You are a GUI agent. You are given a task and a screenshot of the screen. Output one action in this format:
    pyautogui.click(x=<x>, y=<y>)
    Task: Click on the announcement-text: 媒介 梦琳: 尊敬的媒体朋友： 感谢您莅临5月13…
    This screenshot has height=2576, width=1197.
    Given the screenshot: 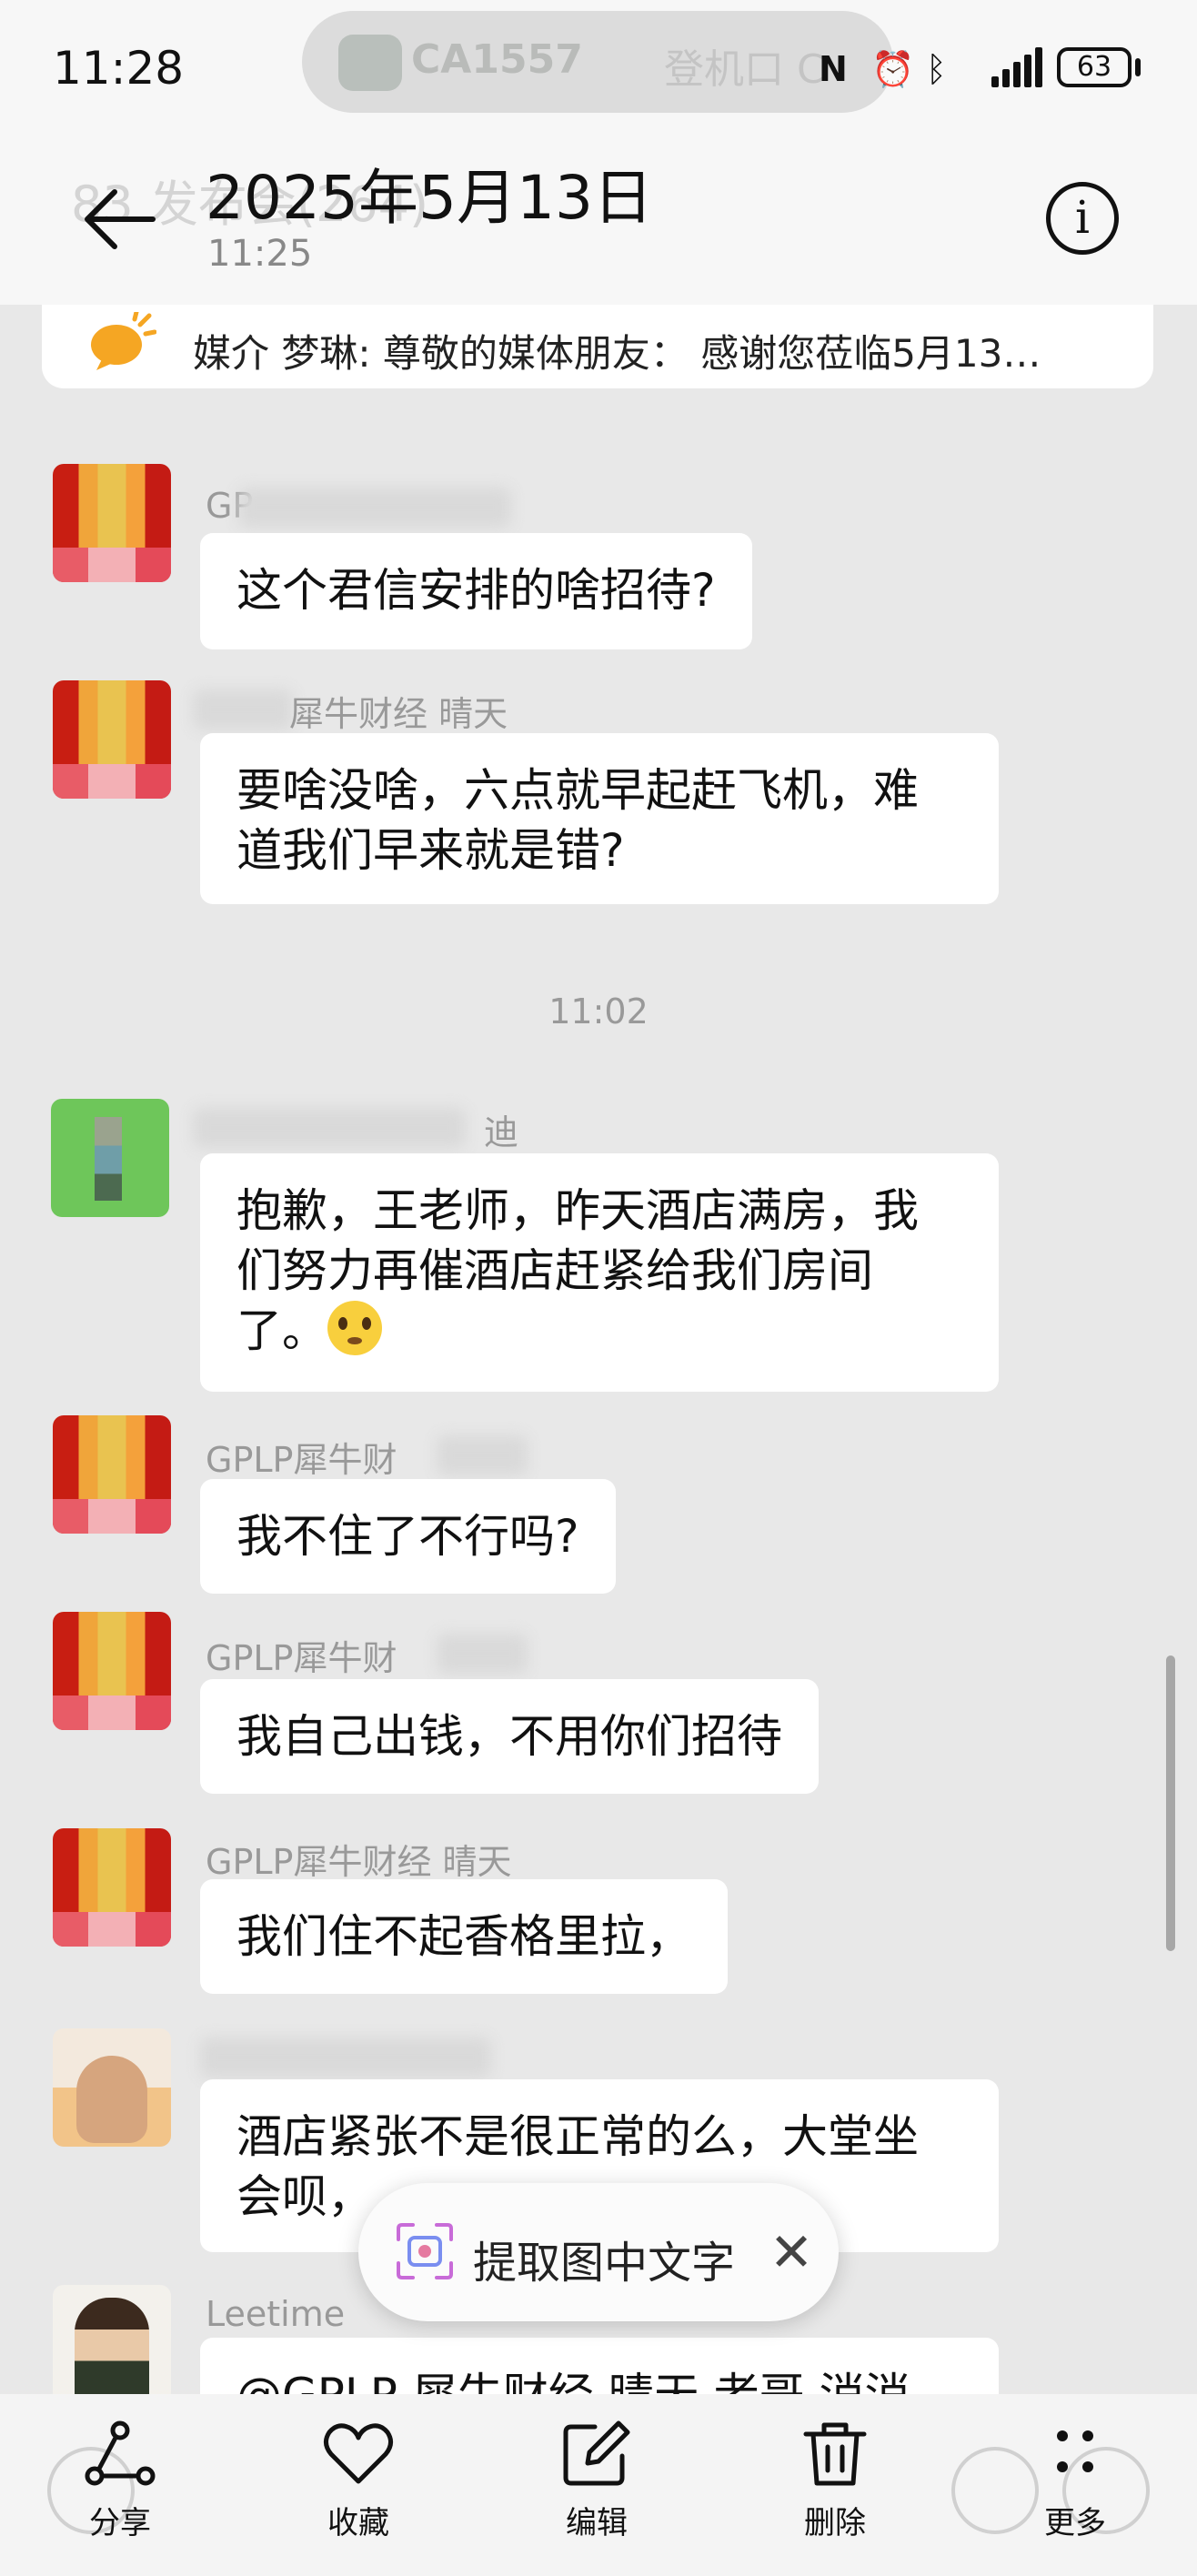 What is the action you would take?
    pyautogui.click(x=617, y=353)
    